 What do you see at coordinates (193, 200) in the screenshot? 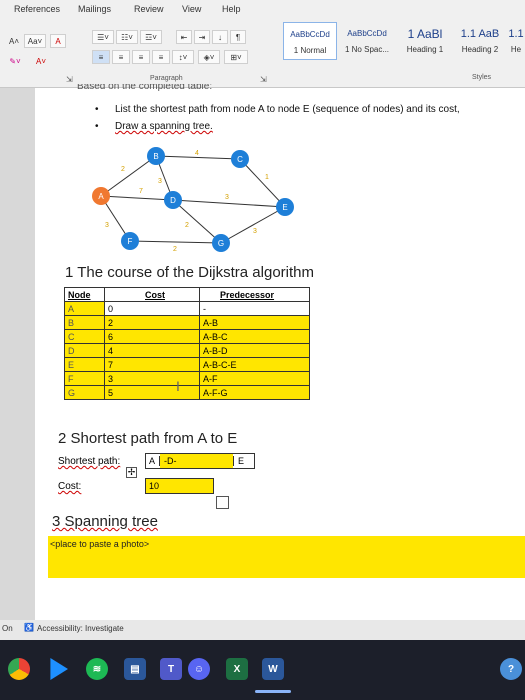
I see `graph-diagram: 2 4 1 7 3 3 3 2 2 3 A B C D E F G` at bounding box center [193, 200].